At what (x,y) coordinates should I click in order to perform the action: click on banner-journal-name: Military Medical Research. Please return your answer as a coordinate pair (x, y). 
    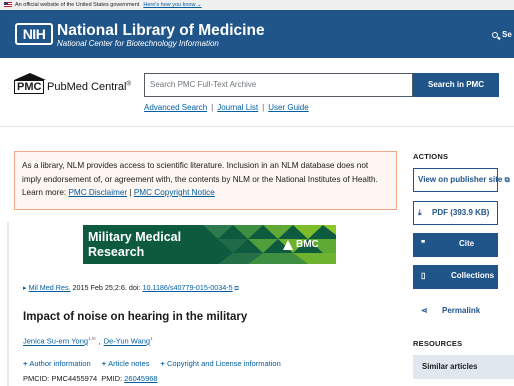
    Looking at the image, I should click on (135, 244).